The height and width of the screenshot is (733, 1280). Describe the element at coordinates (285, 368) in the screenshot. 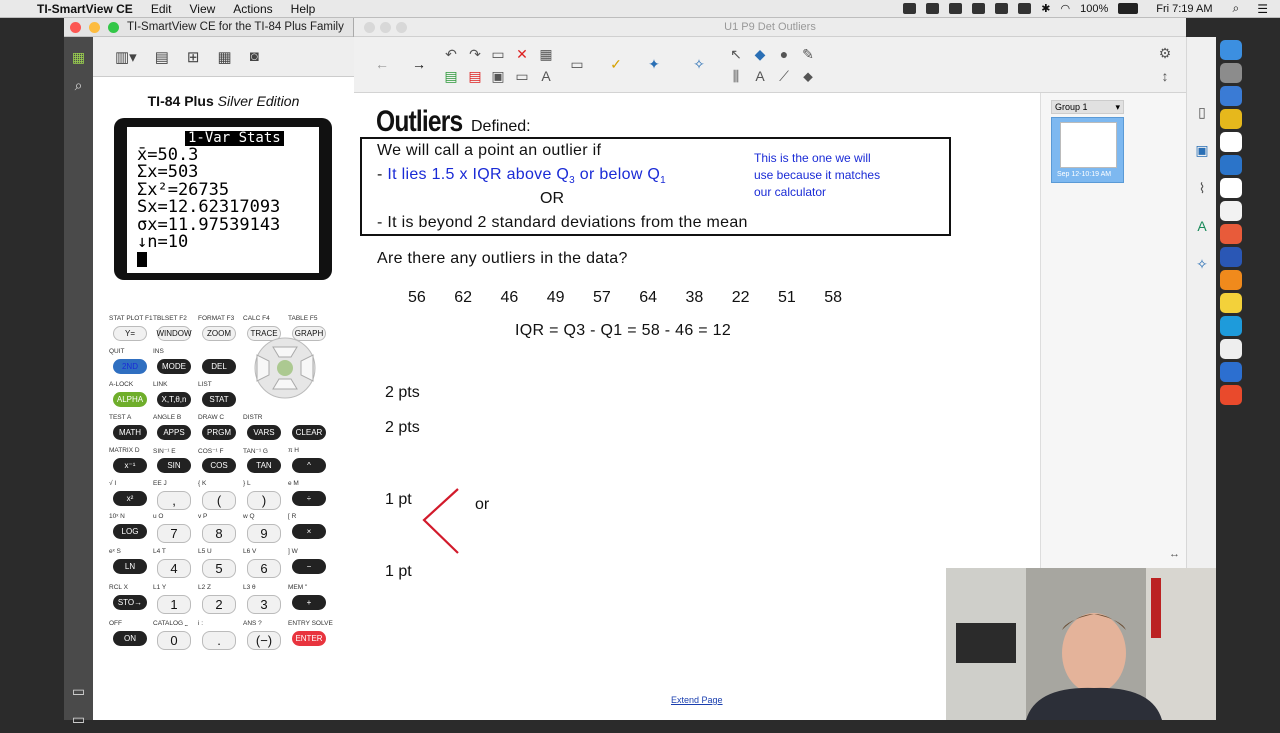

I see `arrow-dpad` at that location.